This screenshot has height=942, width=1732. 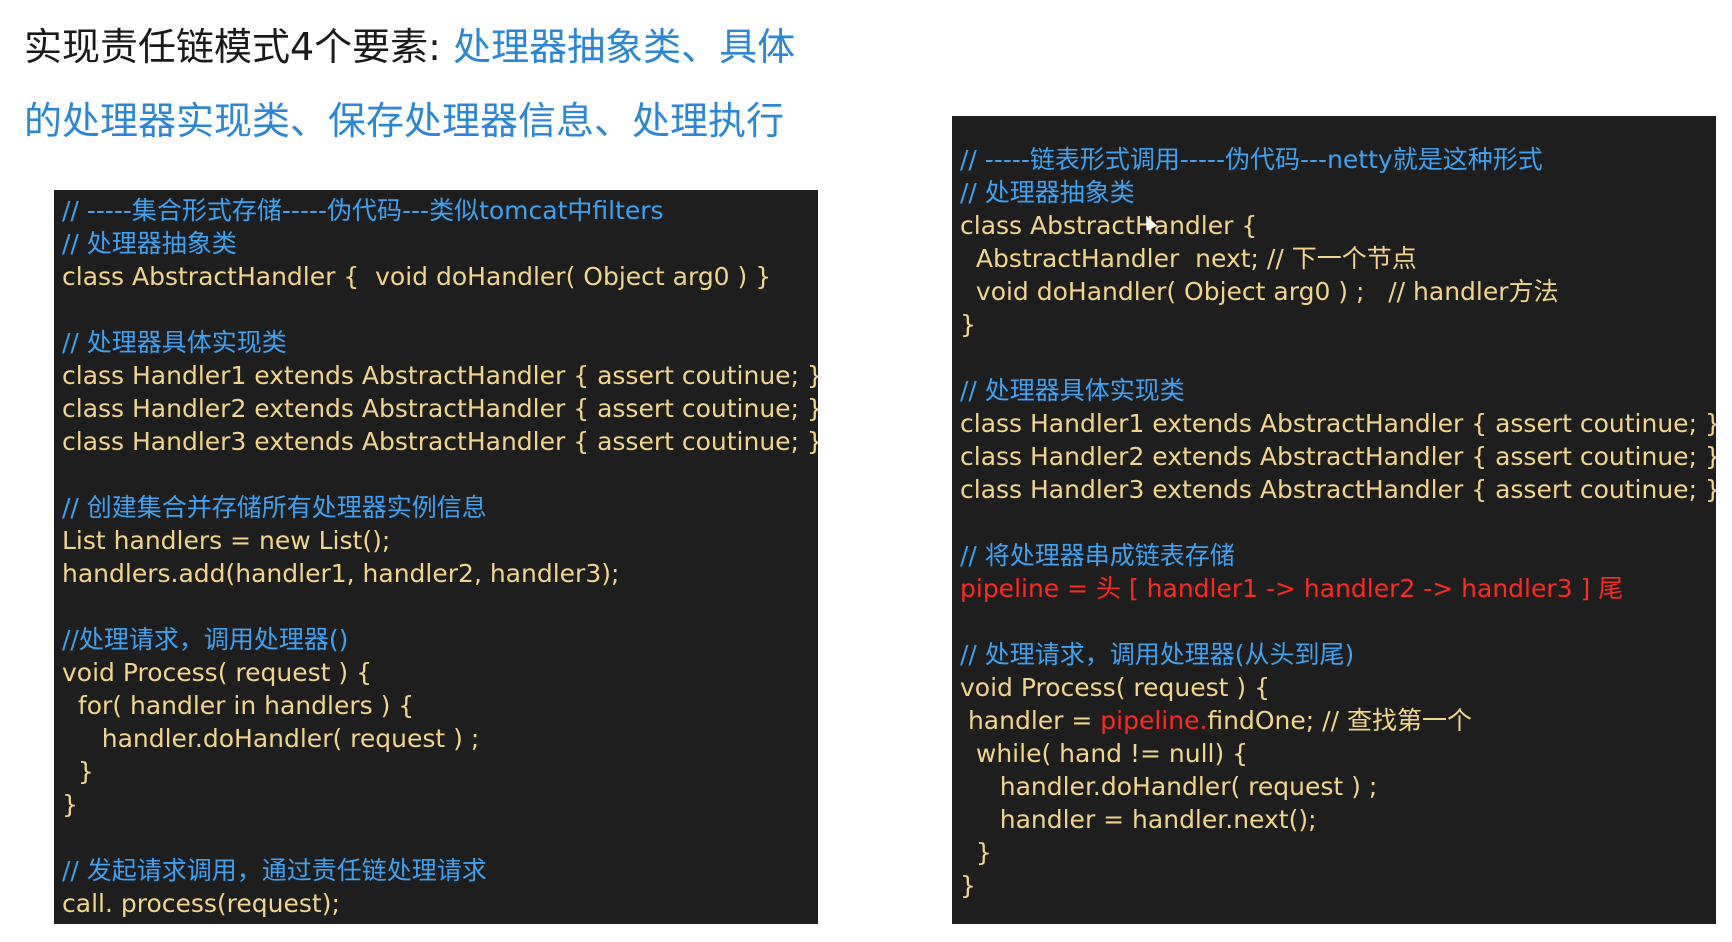 I want to click on code-line: class AbstractHandler {, so click(x=1109, y=225).